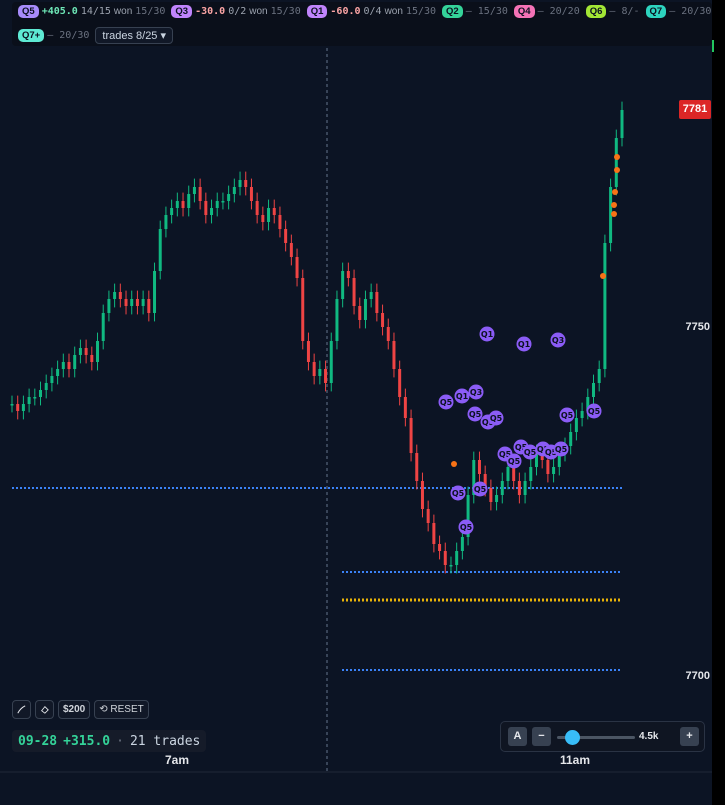 This screenshot has height=805, width=725. What do you see at coordinates (649, 736) in the screenshot?
I see `zoom-value: 4.5k` at bounding box center [649, 736].